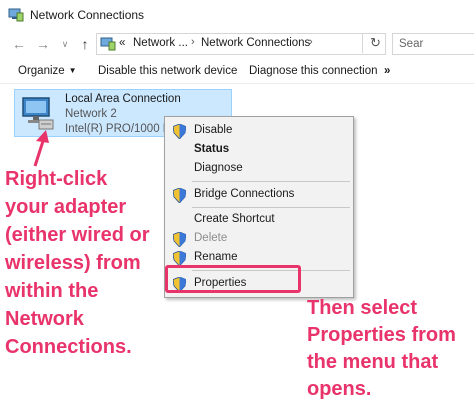 This screenshot has height=412, width=474. I want to click on title-bar: Network Connections, so click(237, 15).